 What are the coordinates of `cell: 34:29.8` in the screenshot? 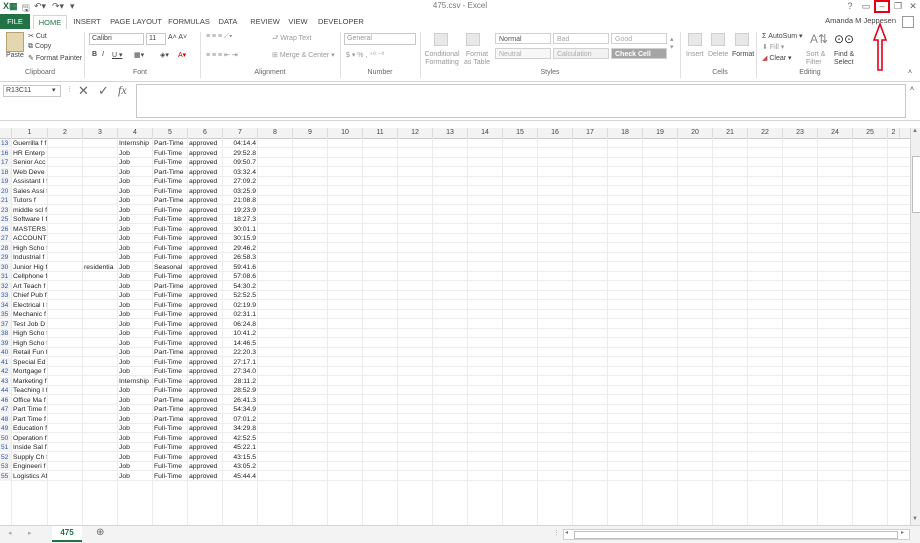 It's located at (240, 428).